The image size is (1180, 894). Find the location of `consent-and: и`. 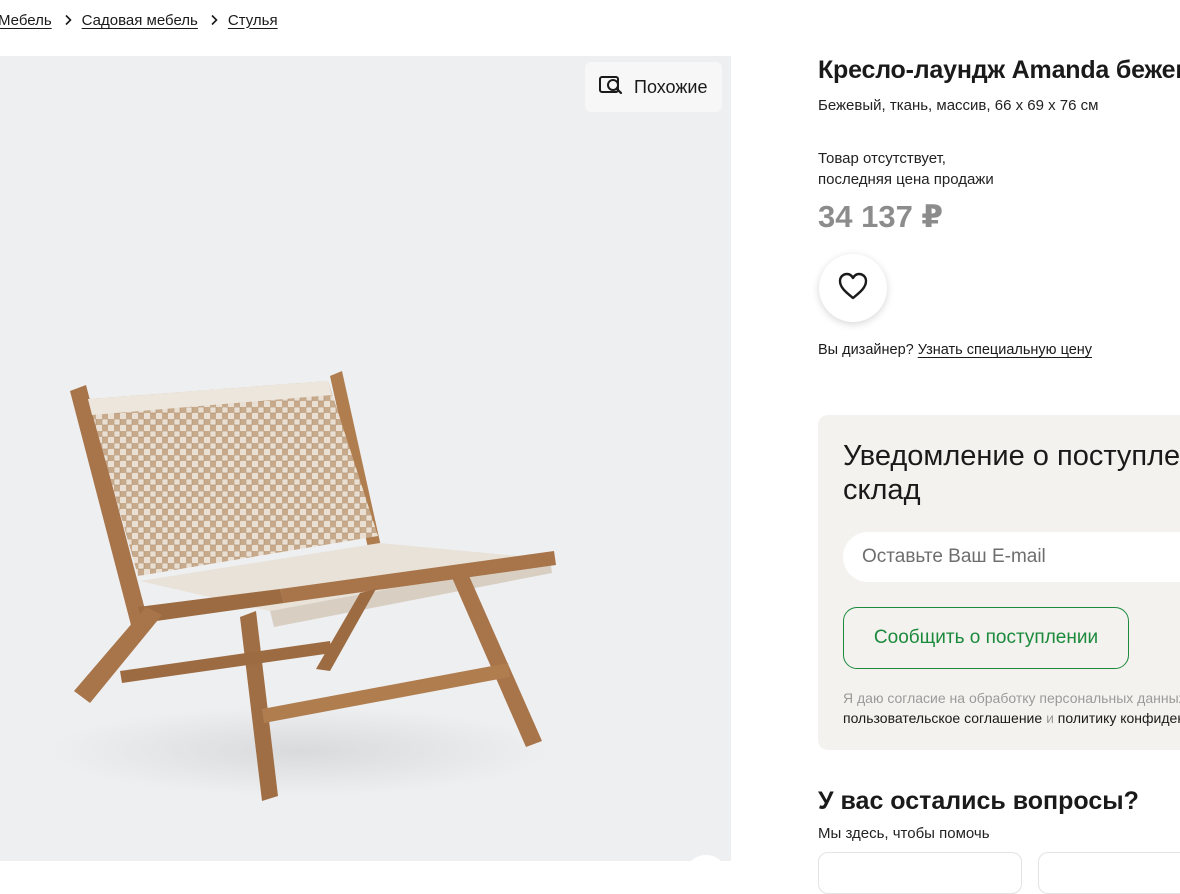

consent-and: и is located at coordinates (1050, 718).